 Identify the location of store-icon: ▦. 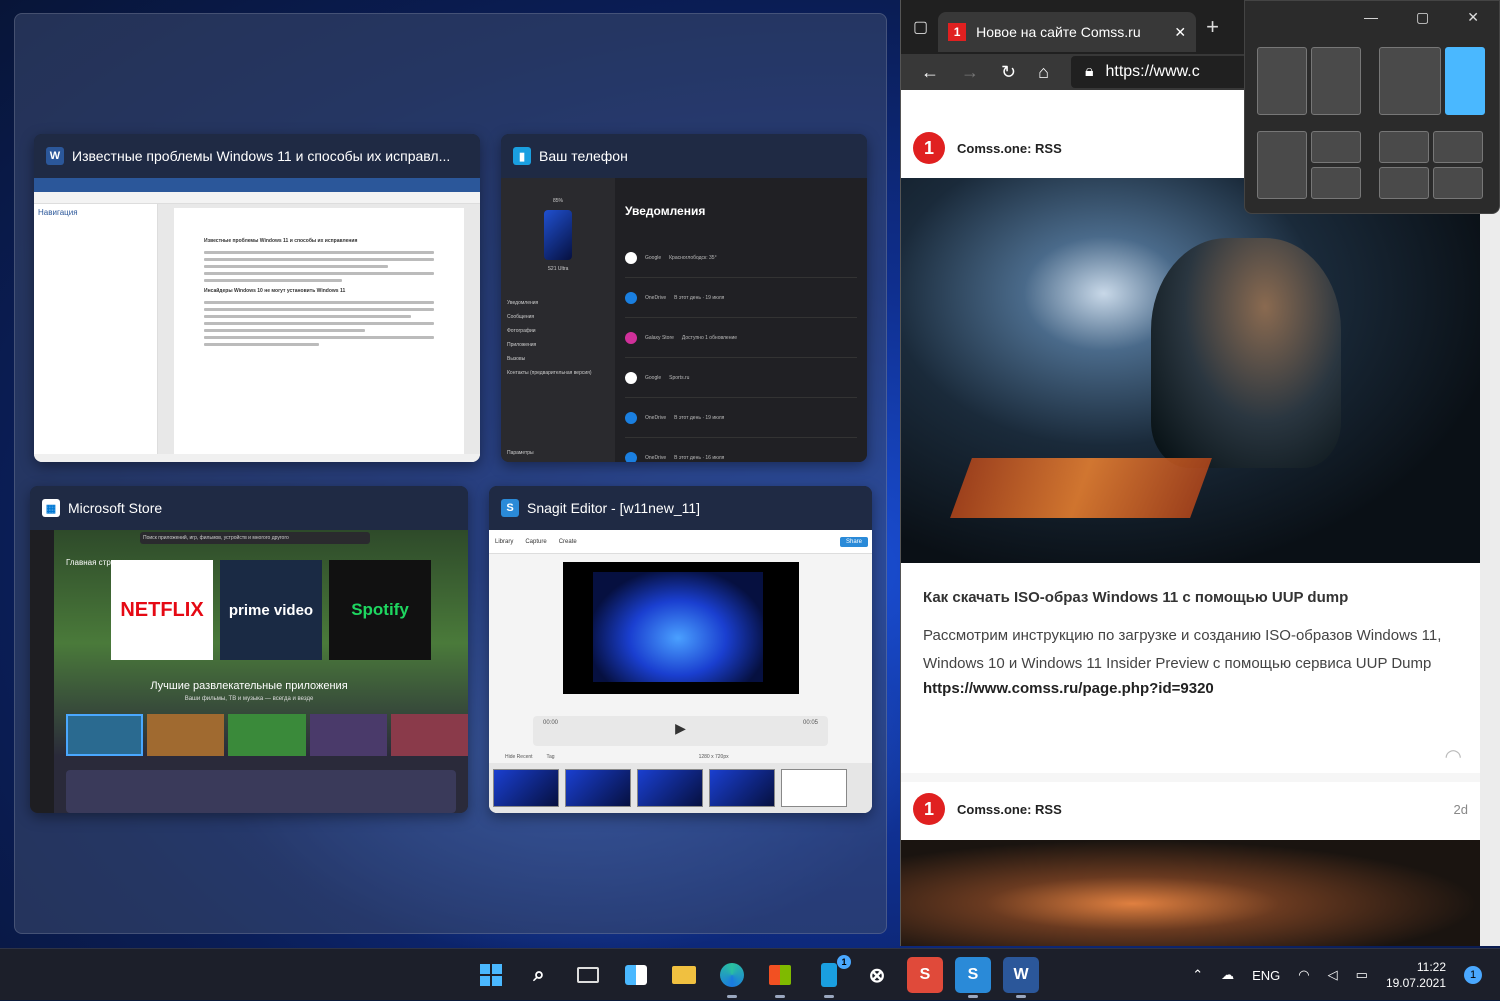
(51, 508).